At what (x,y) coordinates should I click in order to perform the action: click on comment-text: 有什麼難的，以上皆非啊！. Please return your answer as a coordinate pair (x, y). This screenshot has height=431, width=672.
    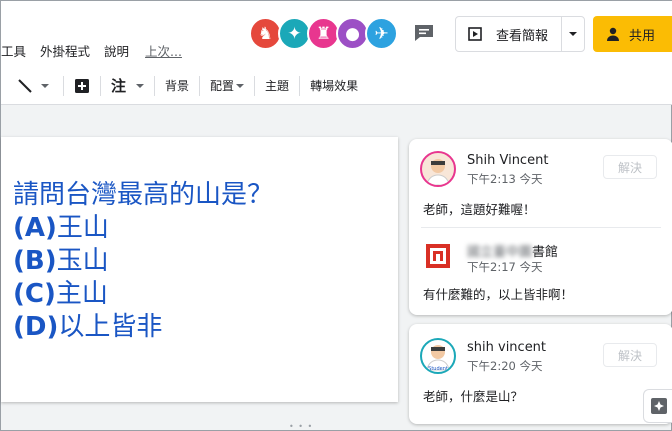
    Looking at the image, I should click on (498, 294).